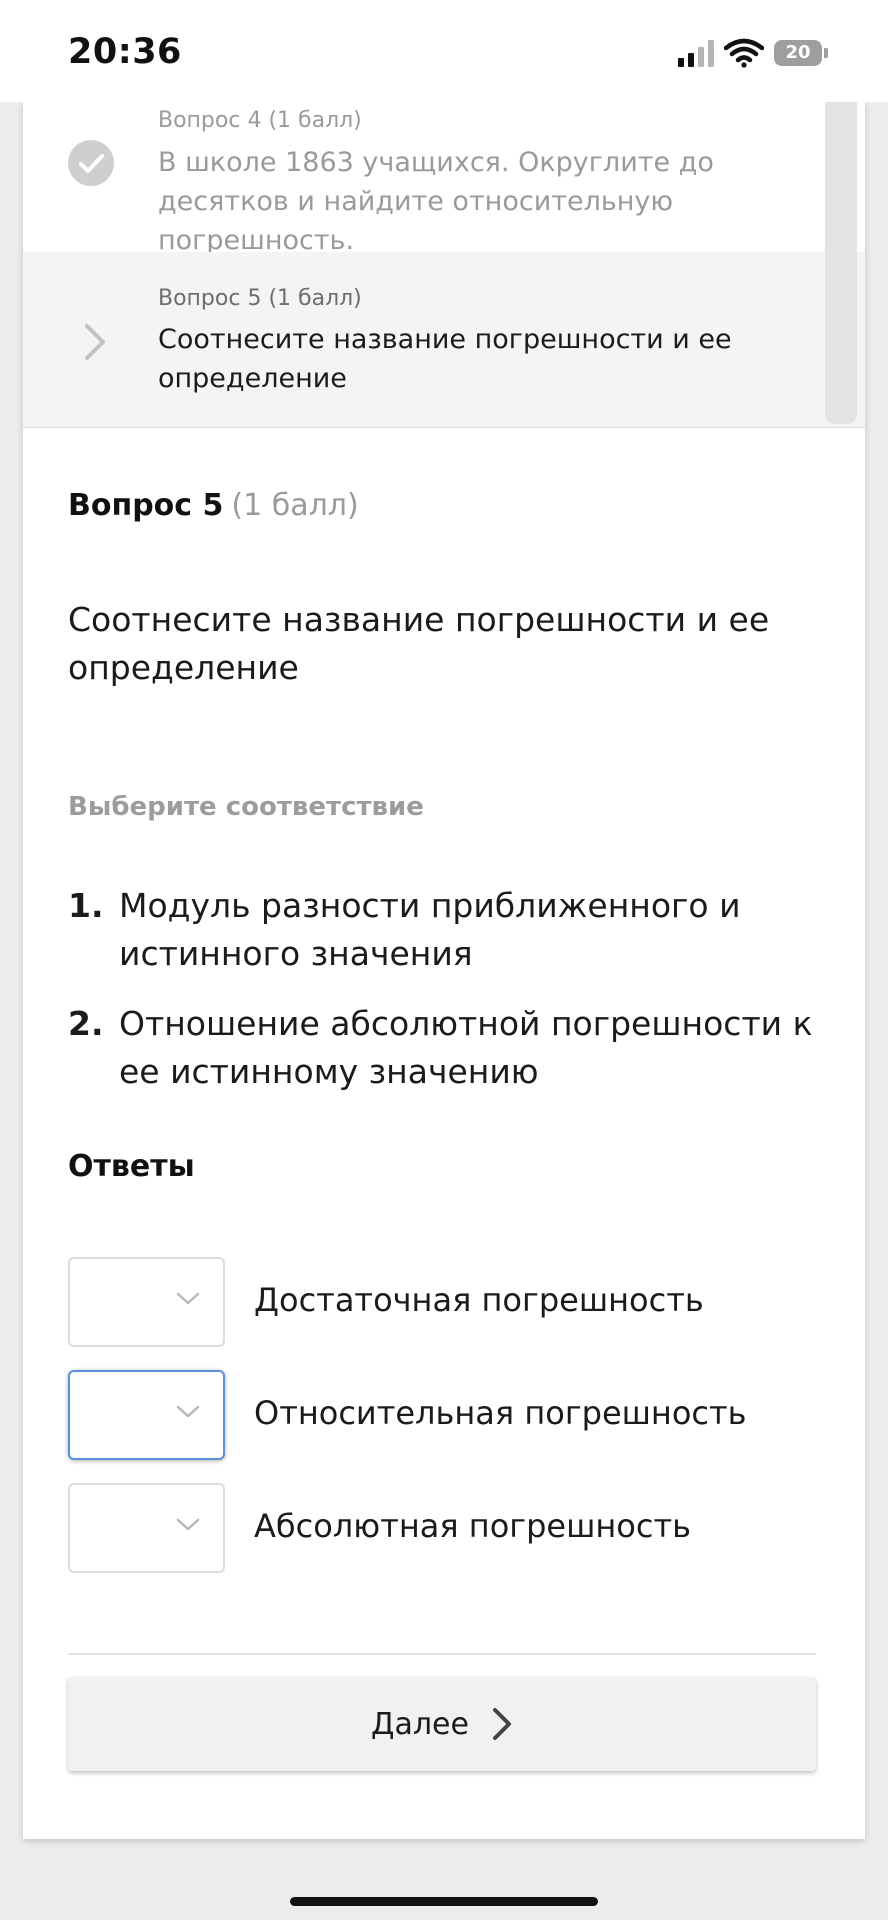 The width and height of the screenshot is (888, 1920). Describe the element at coordinates (260, 298) in the screenshot. I see `question-item-meta: Вопрос 5 (1 балл)` at that location.